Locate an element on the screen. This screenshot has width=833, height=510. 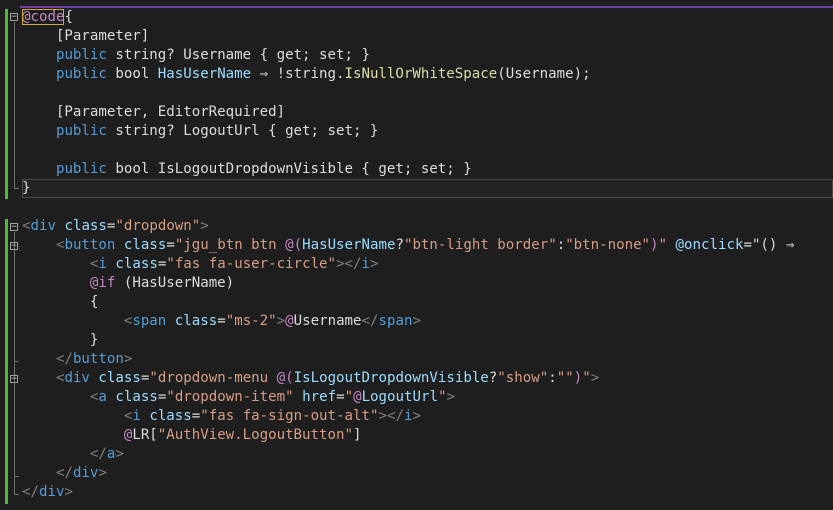
code-token: string? is located at coordinates (145, 55).